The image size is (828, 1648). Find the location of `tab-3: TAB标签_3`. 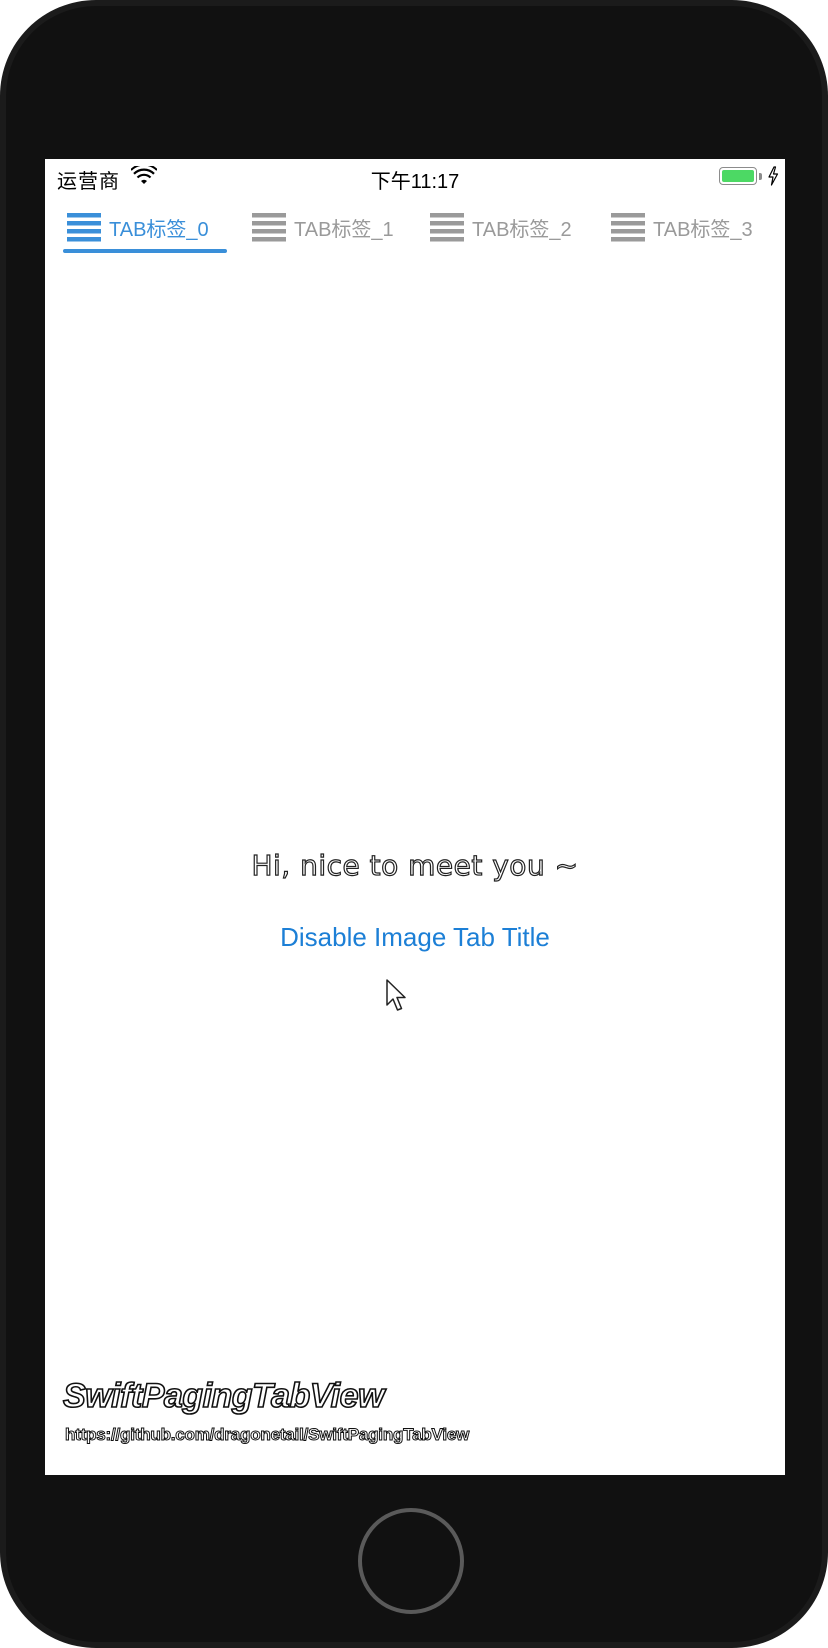

tab-3: TAB标签_3 is located at coordinates (682, 227).